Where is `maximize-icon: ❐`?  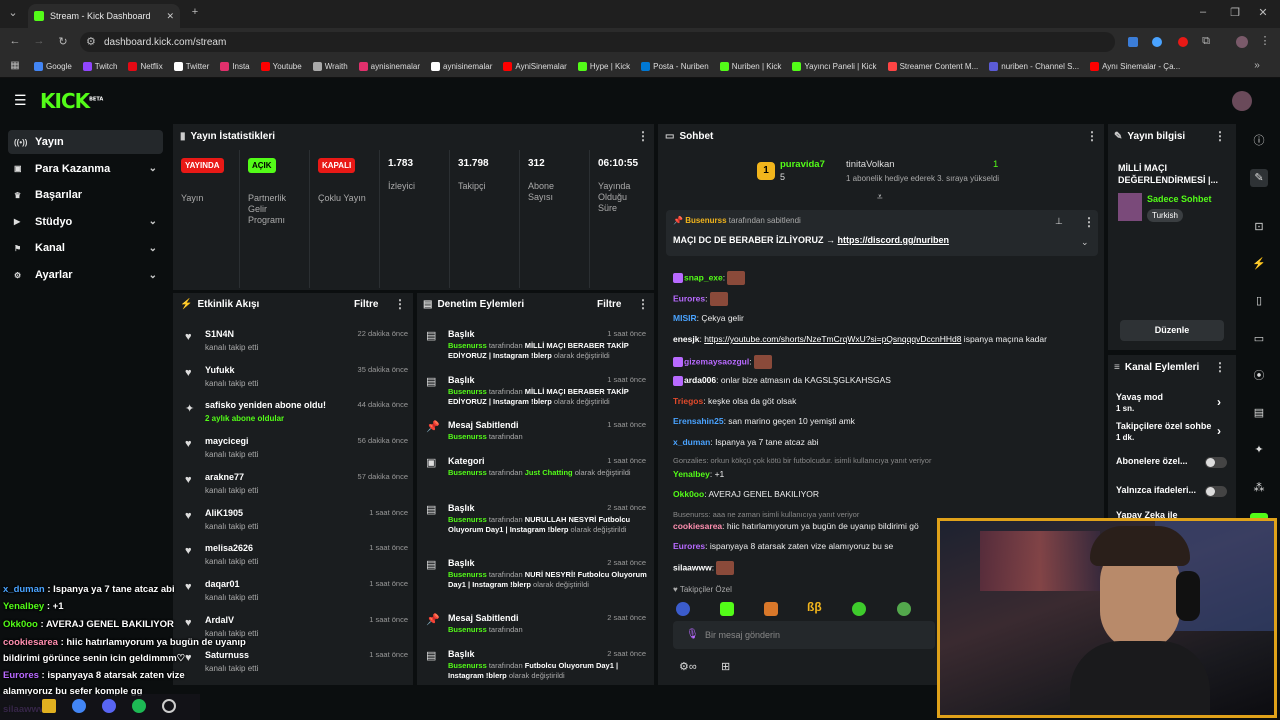
maximize-icon: ❐ is located at coordinates (1235, 12).